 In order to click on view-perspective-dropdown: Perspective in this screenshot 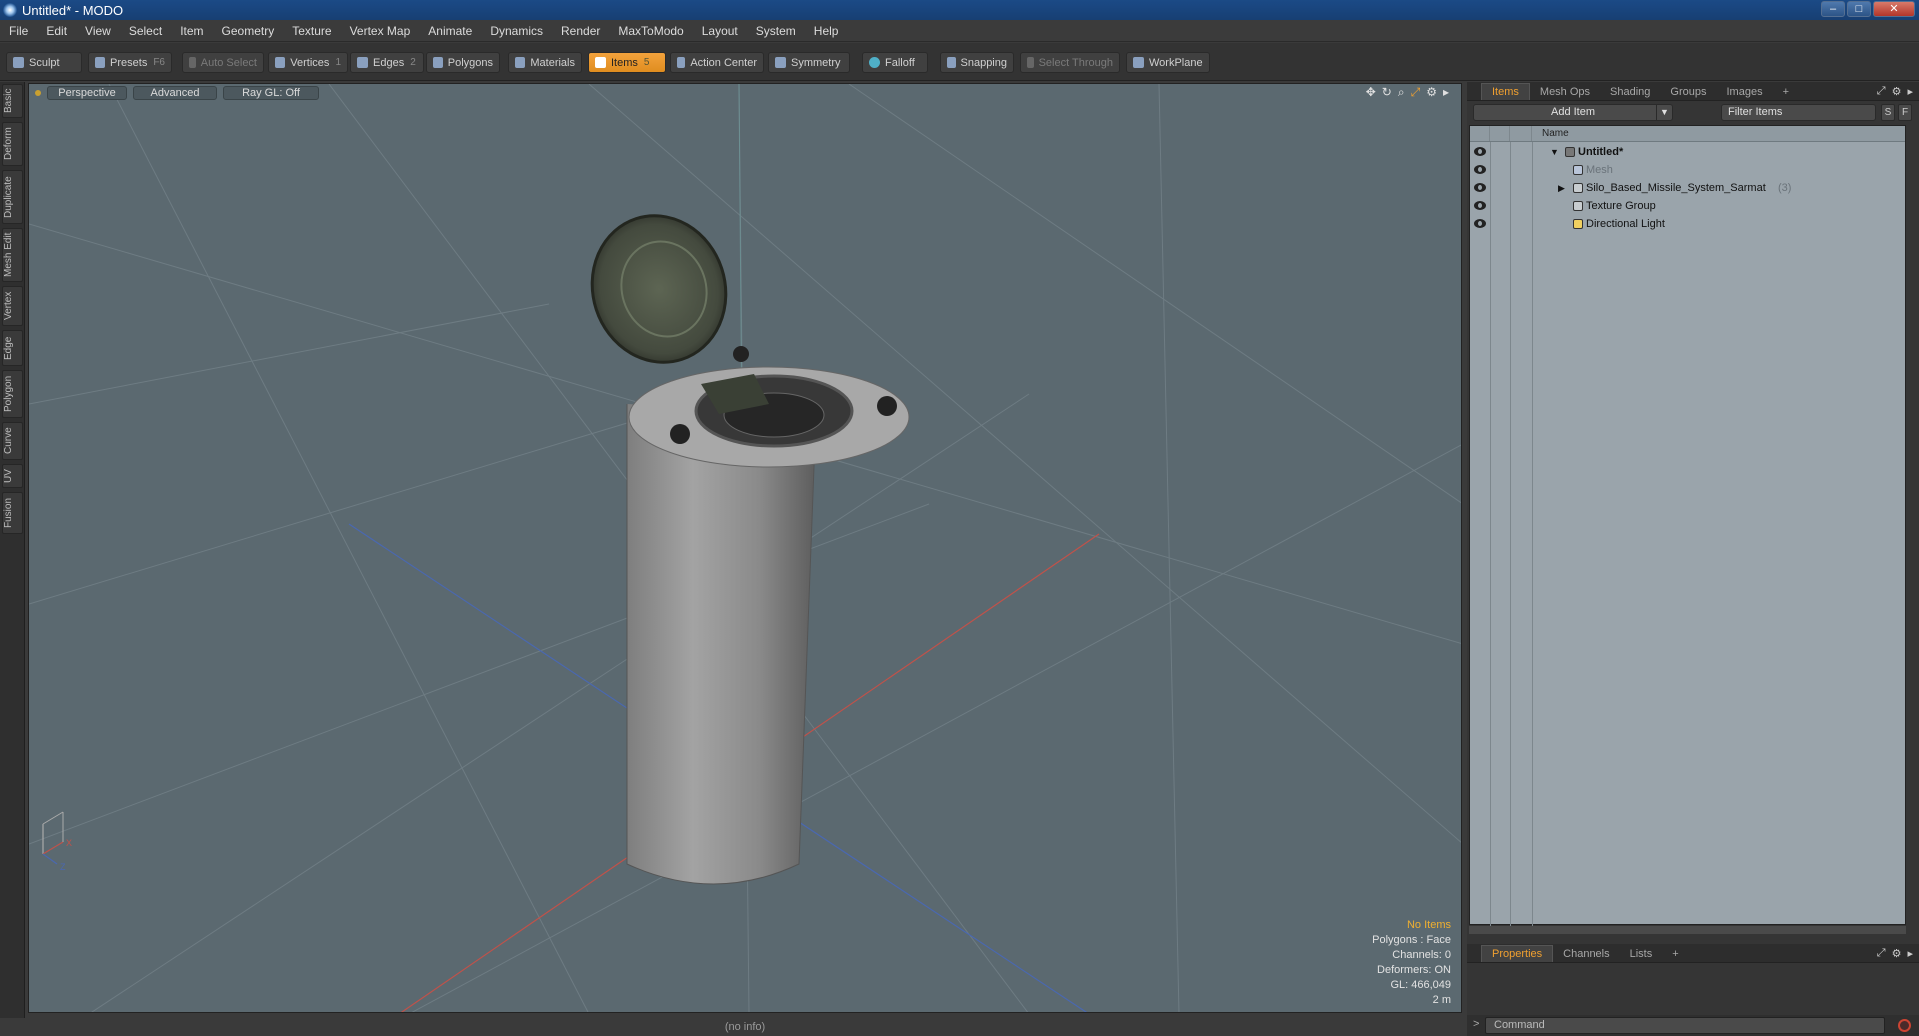, I will do `click(87, 92)`.